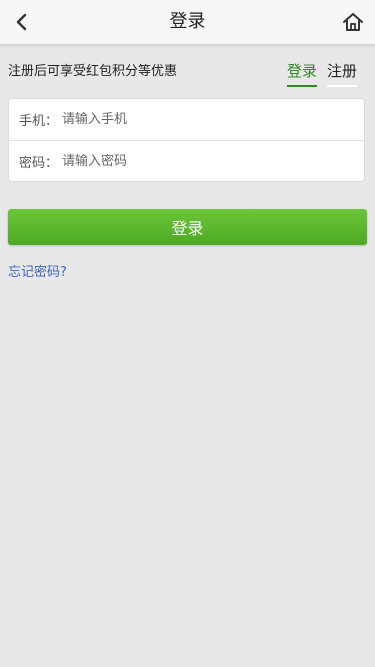 Image resolution: width=375 pixels, height=667 pixels. I want to click on password-input, so click(211, 161).